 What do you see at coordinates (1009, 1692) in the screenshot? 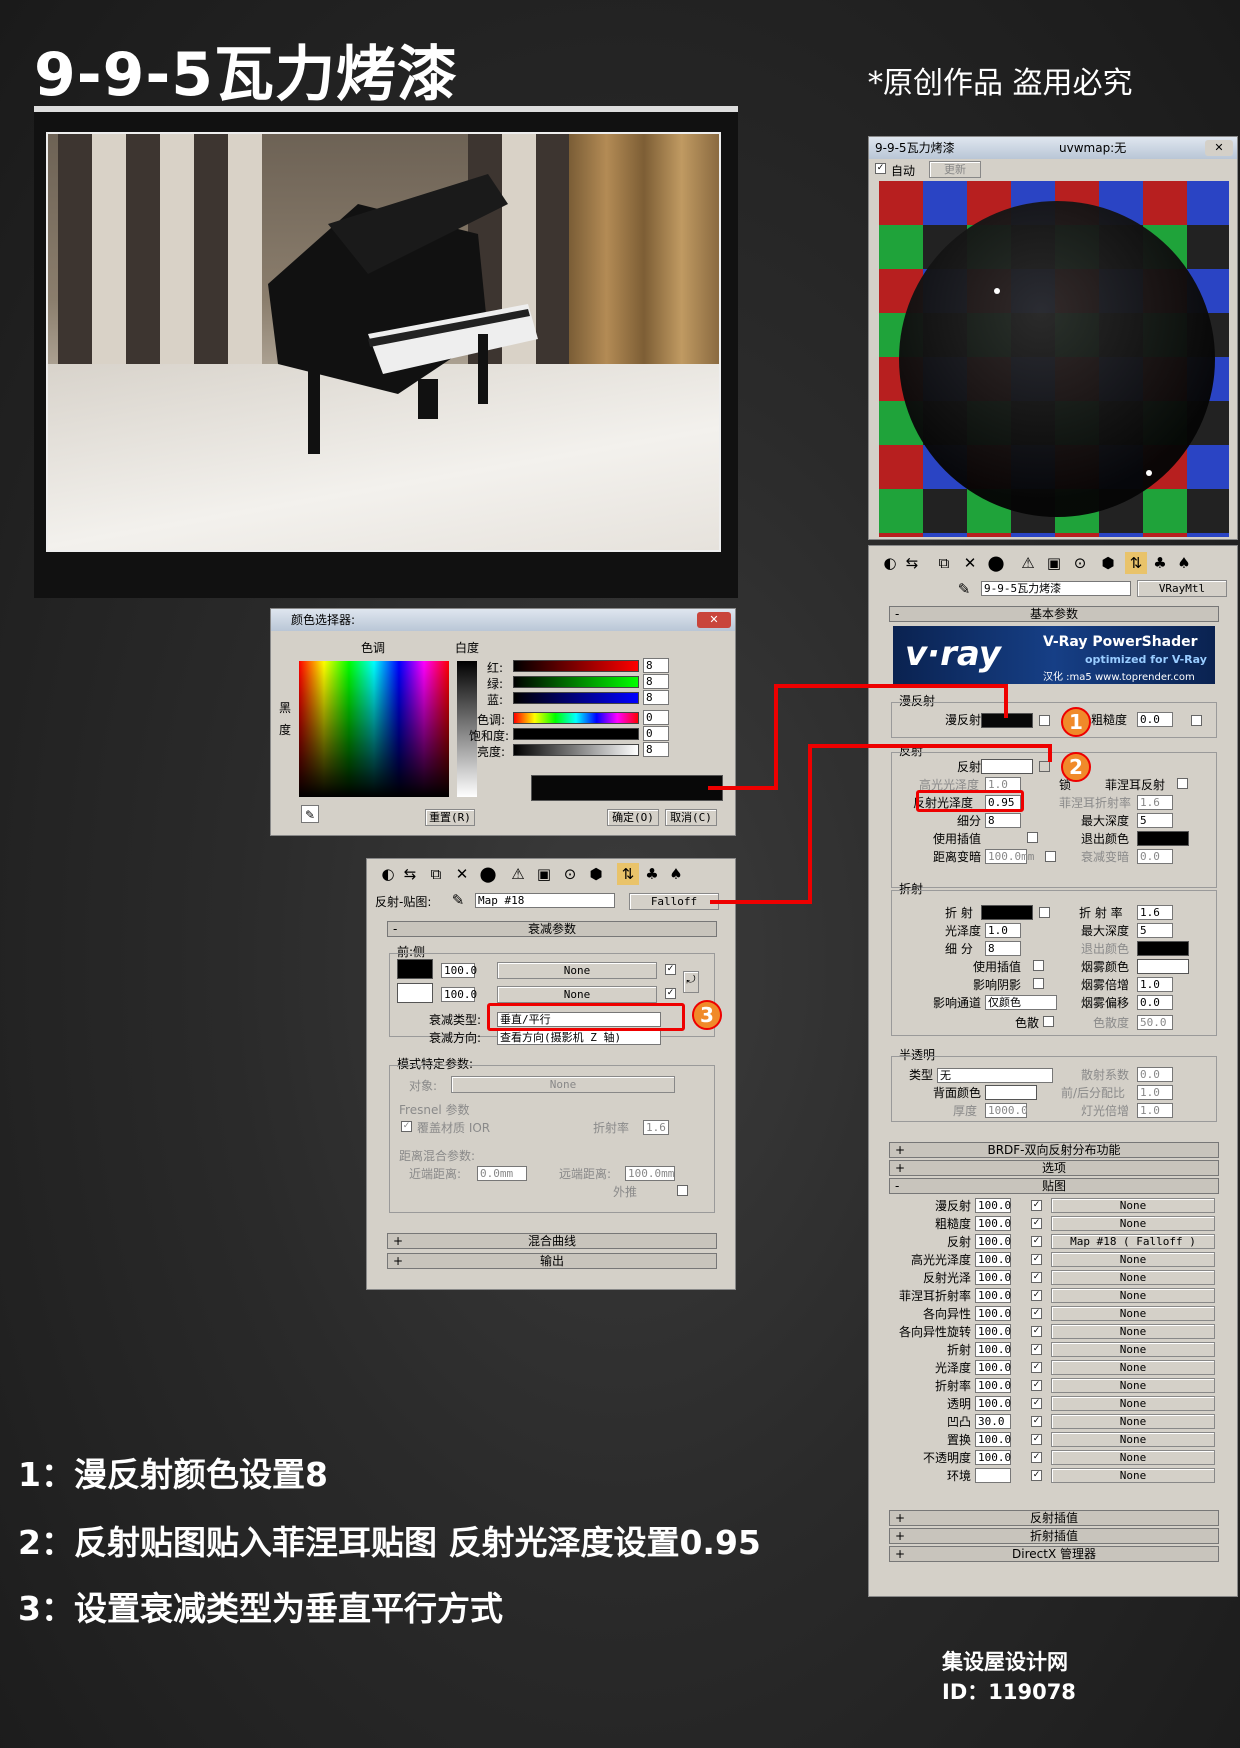
I see `footer-id: ID：119078` at bounding box center [1009, 1692].